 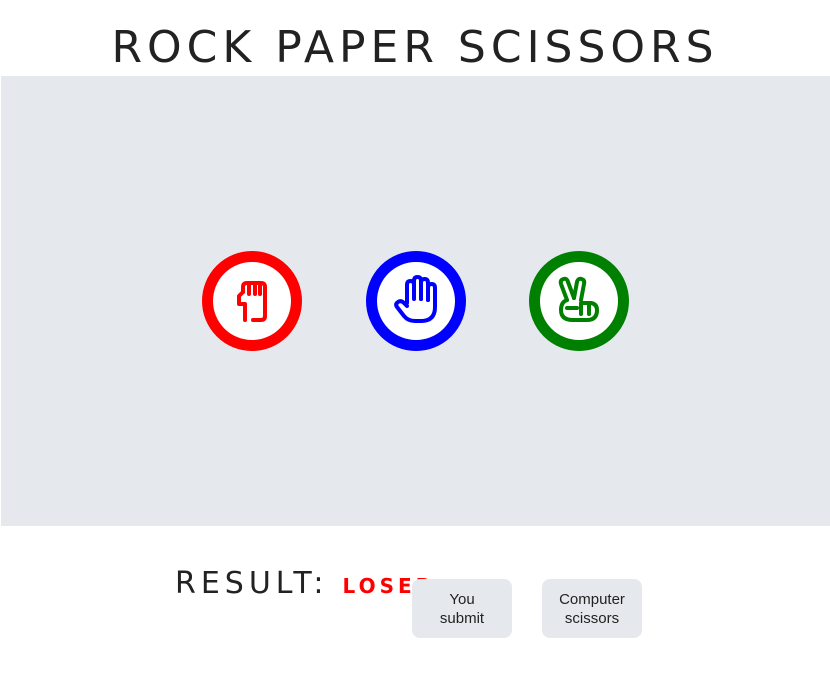 I want to click on player-label: You, so click(x=462, y=599).